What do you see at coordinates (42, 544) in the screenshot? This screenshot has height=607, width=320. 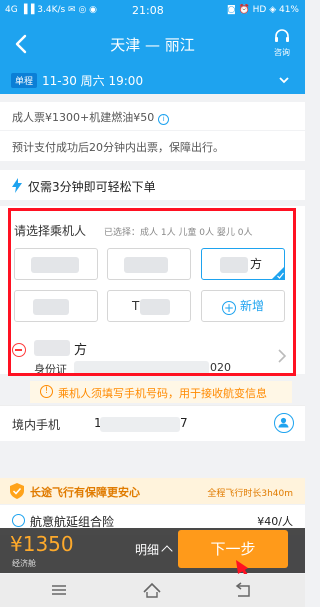 I see `total-price: ¥1350` at bounding box center [42, 544].